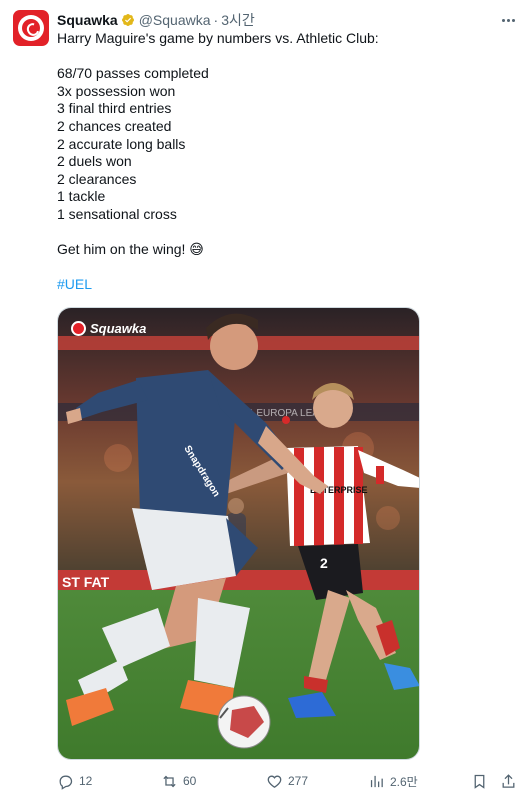 Image resolution: width=530 pixels, height=800 pixels. I want to click on like-button: 277, so click(287, 781).